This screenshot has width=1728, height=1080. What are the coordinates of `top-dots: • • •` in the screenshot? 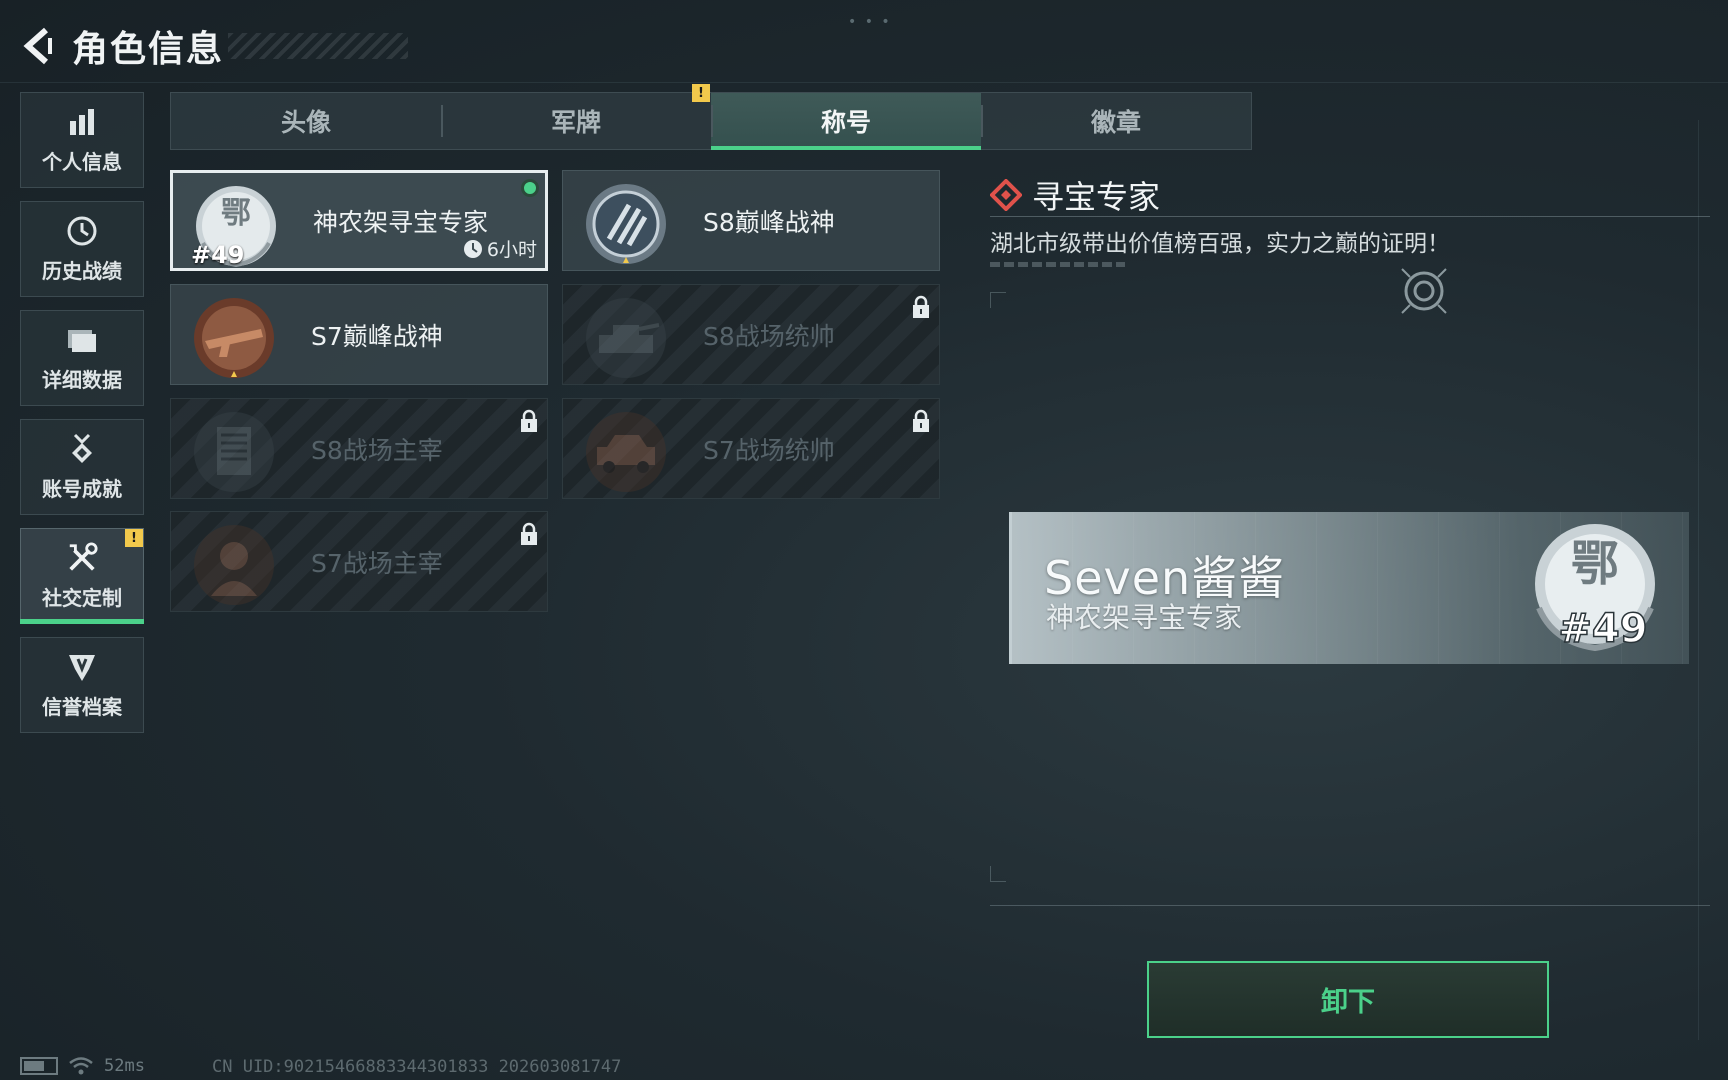 It's located at (870, 22).